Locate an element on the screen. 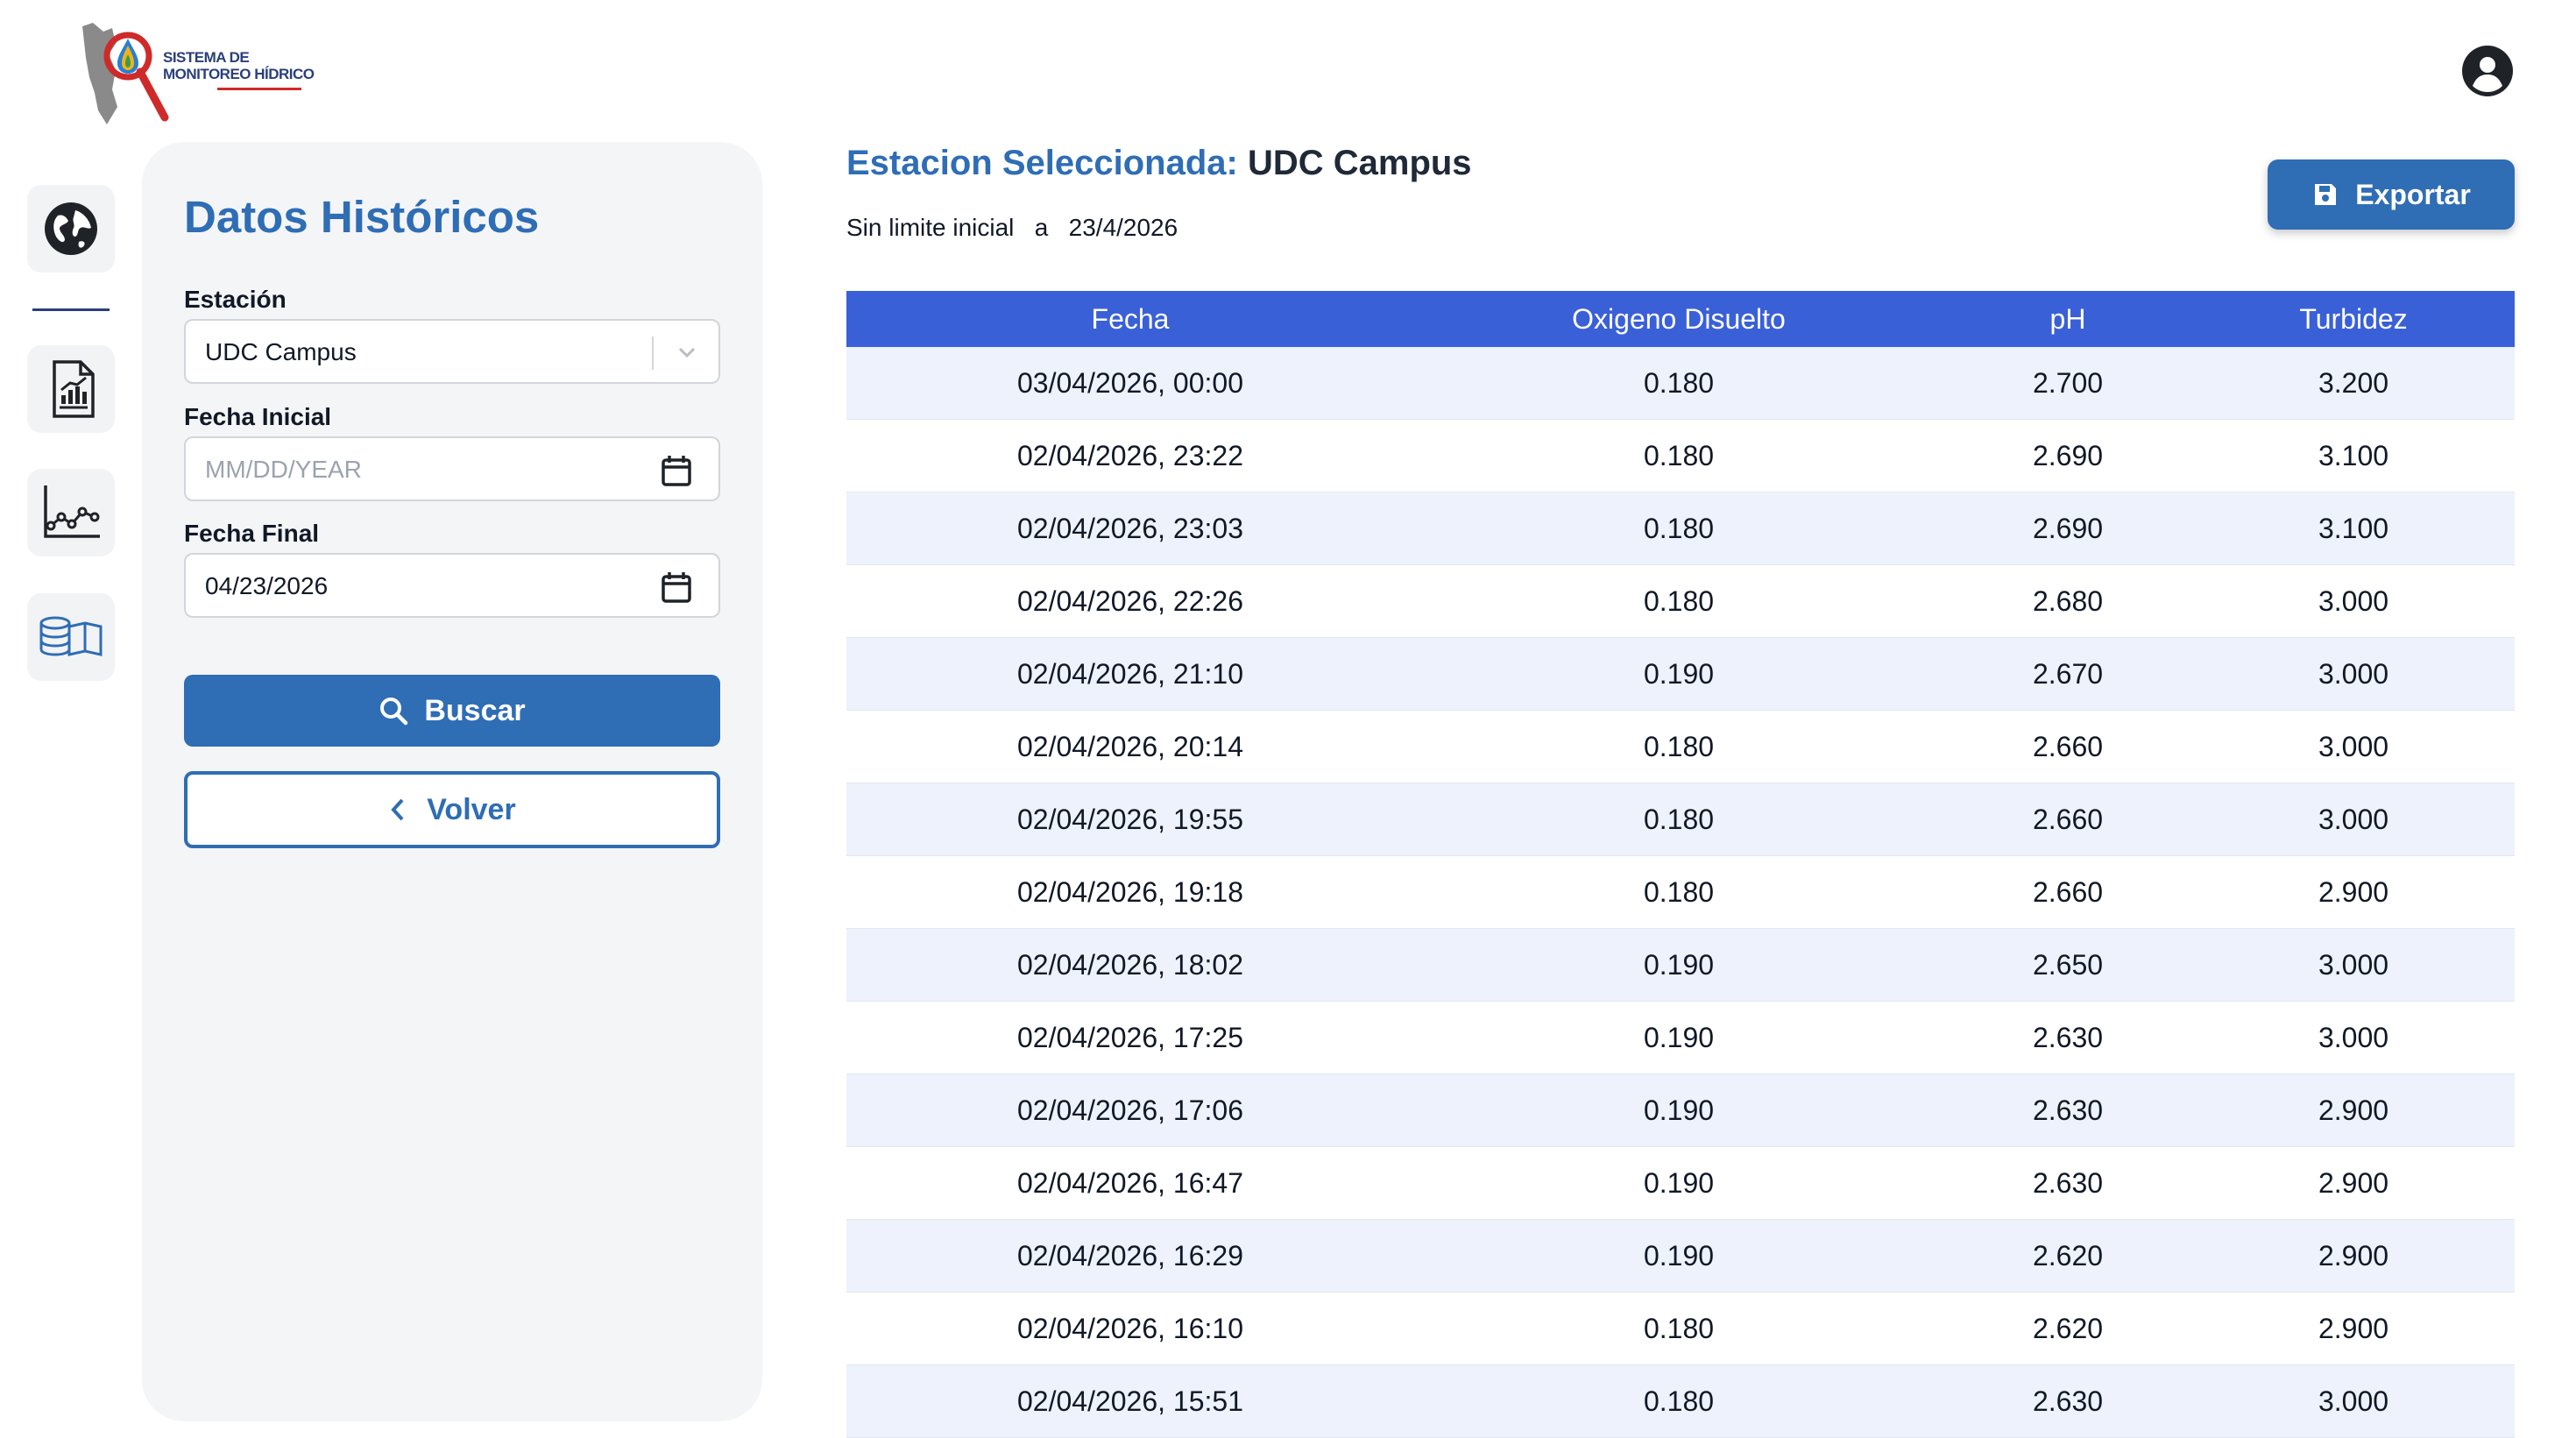 This screenshot has width=2576, height=1438. sidebar-item-charts is located at coordinates (71, 512).